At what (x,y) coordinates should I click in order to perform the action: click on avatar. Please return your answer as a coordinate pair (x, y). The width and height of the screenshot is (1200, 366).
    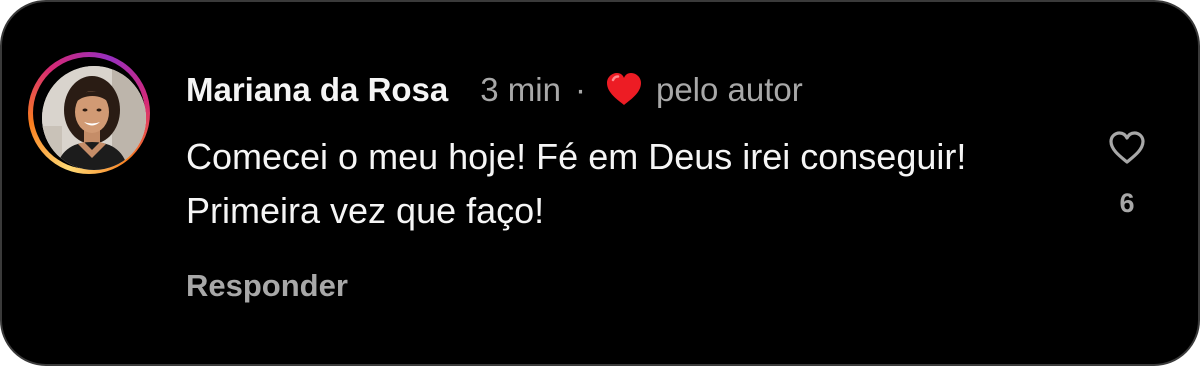
    Looking at the image, I should click on (94, 118).